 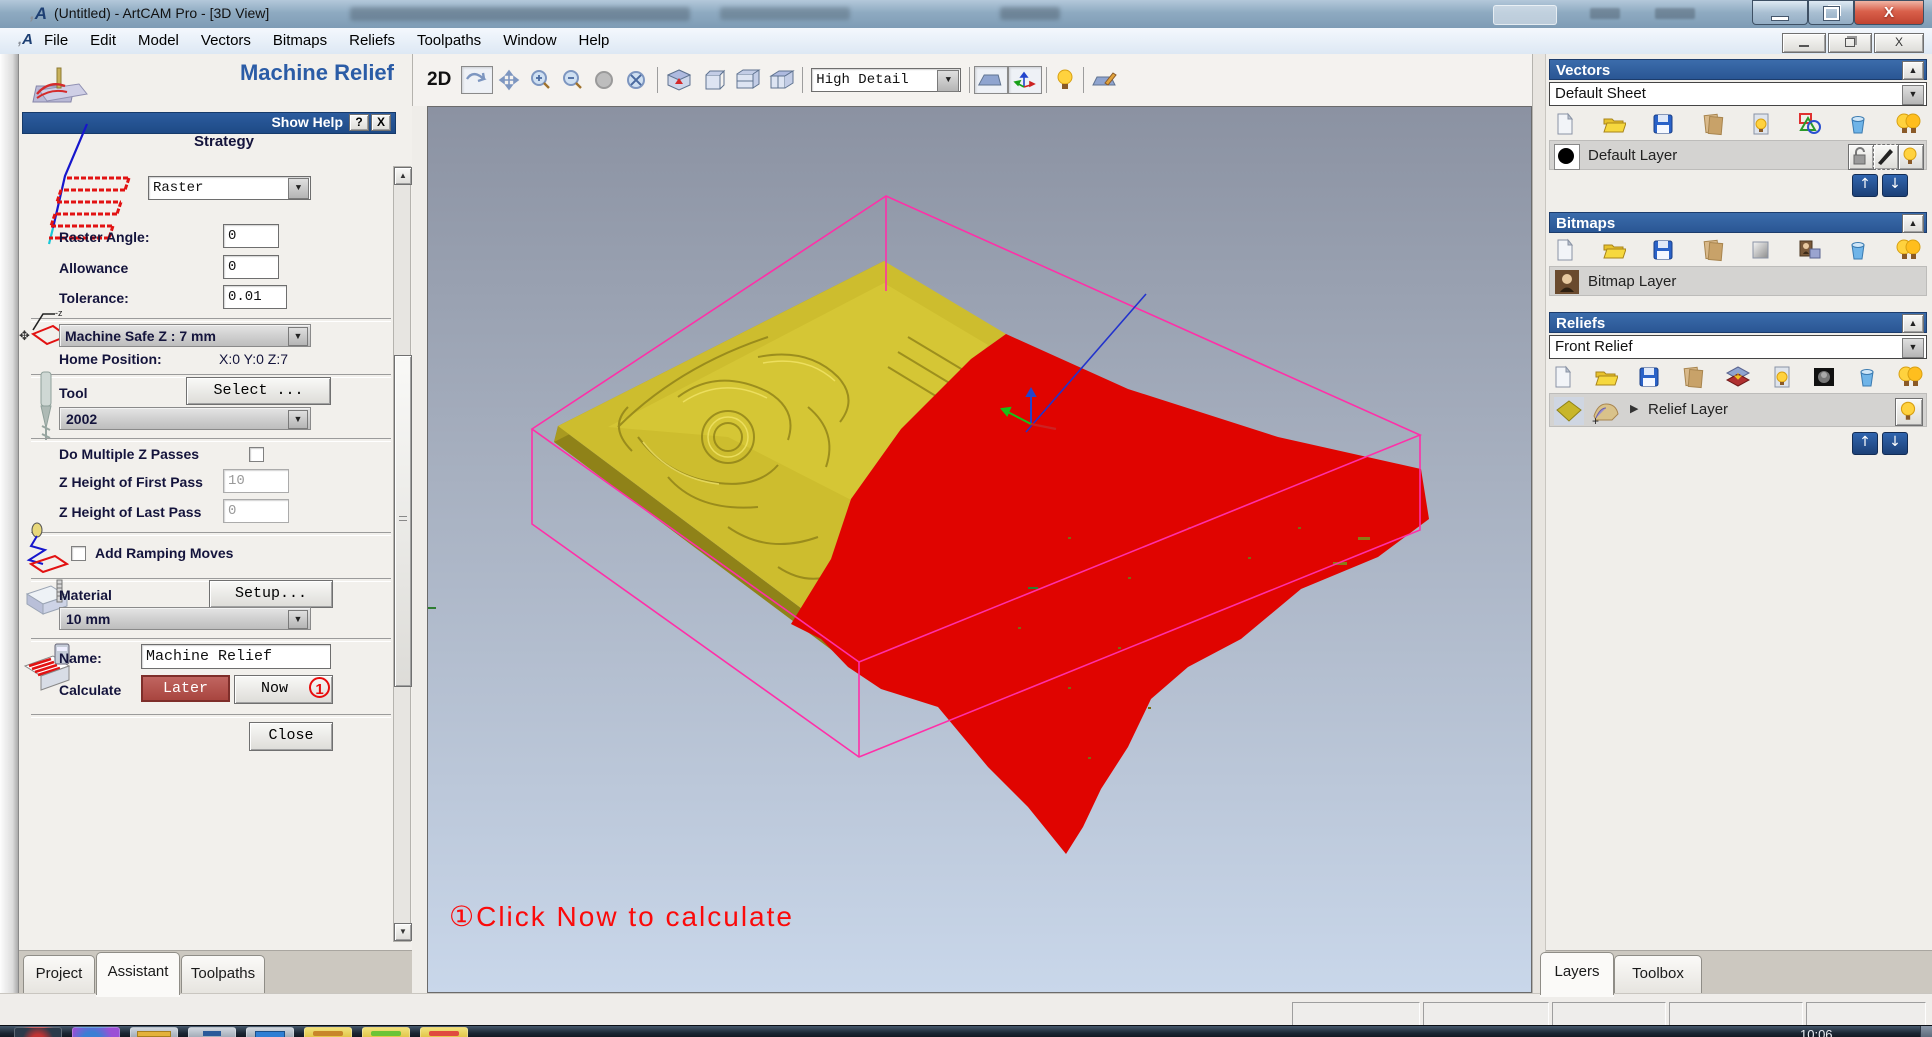 I want to click on bitmap-layer-row: Bitmap Layer, so click(x=1738, y=281).